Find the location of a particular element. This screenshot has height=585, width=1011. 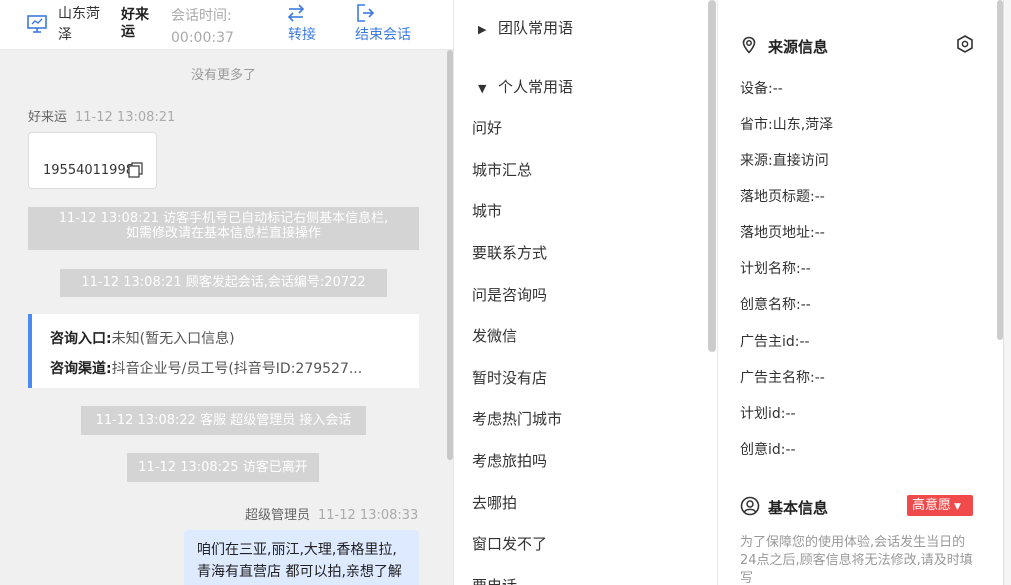

phrase-item: 去哪拍 is located at coordinates (494, 502).